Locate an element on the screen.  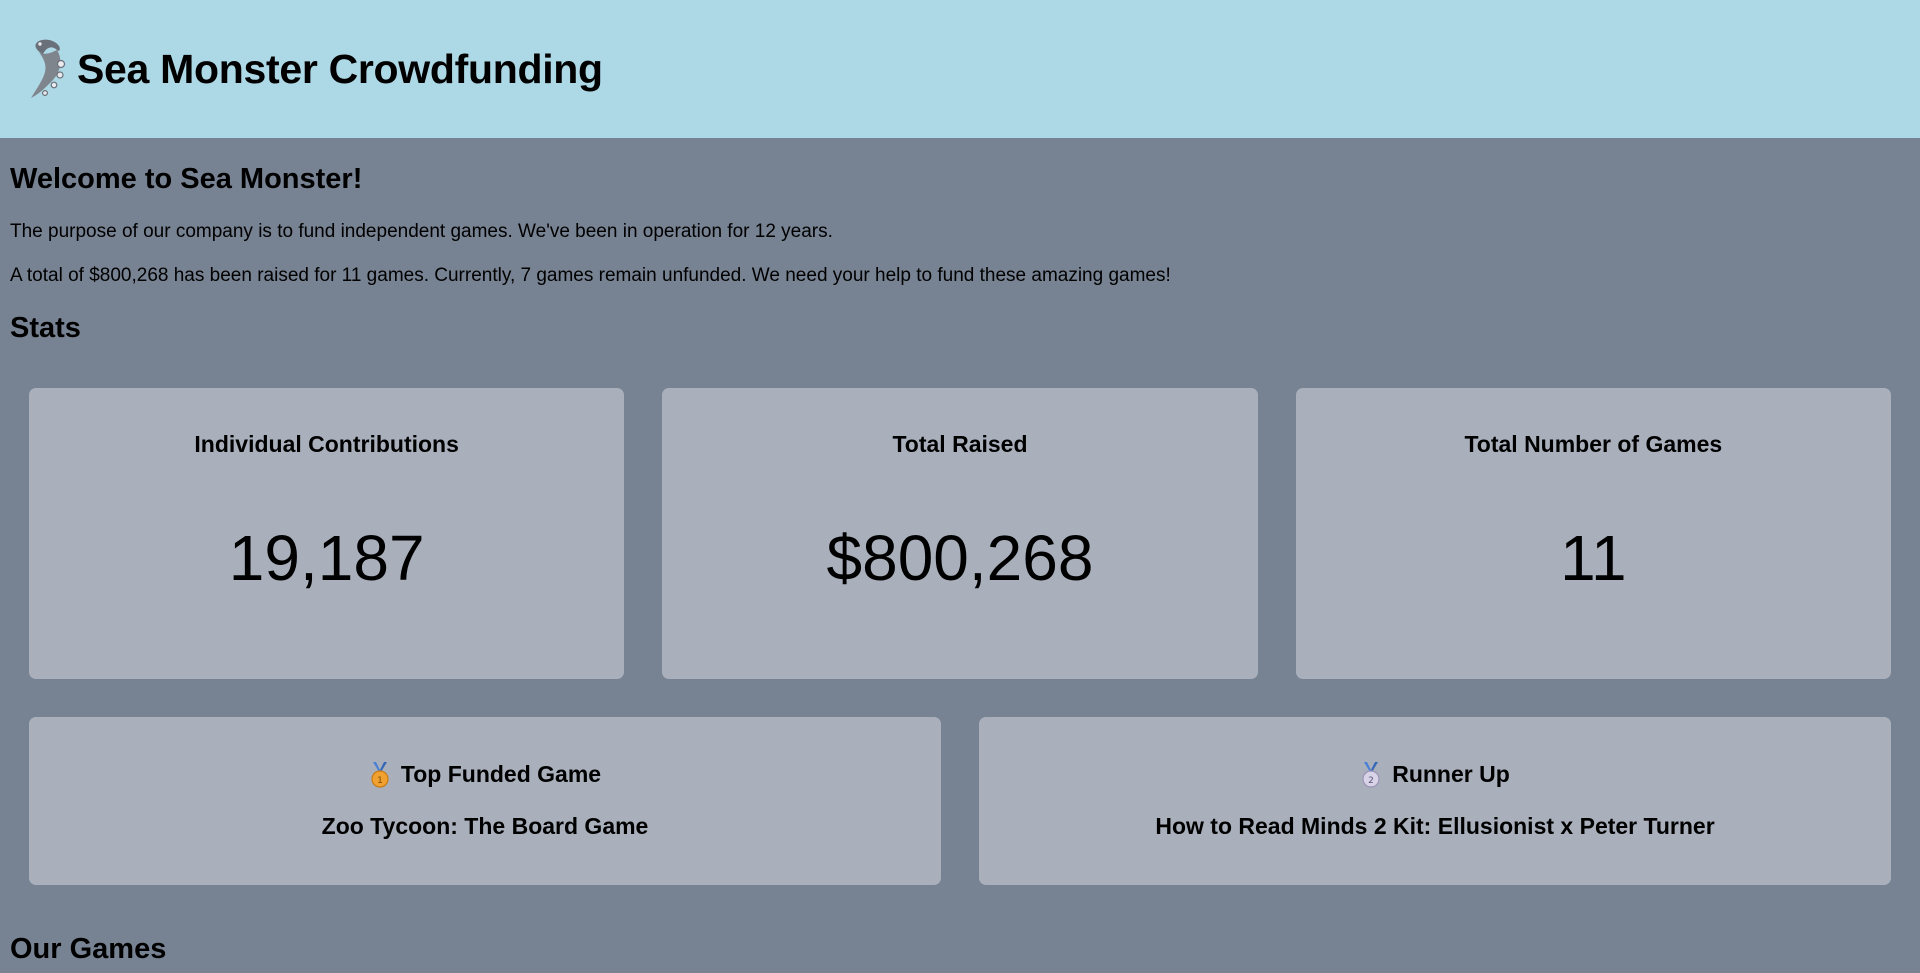
gold-medal-icon: 1 is located at coordinates (380, 774).